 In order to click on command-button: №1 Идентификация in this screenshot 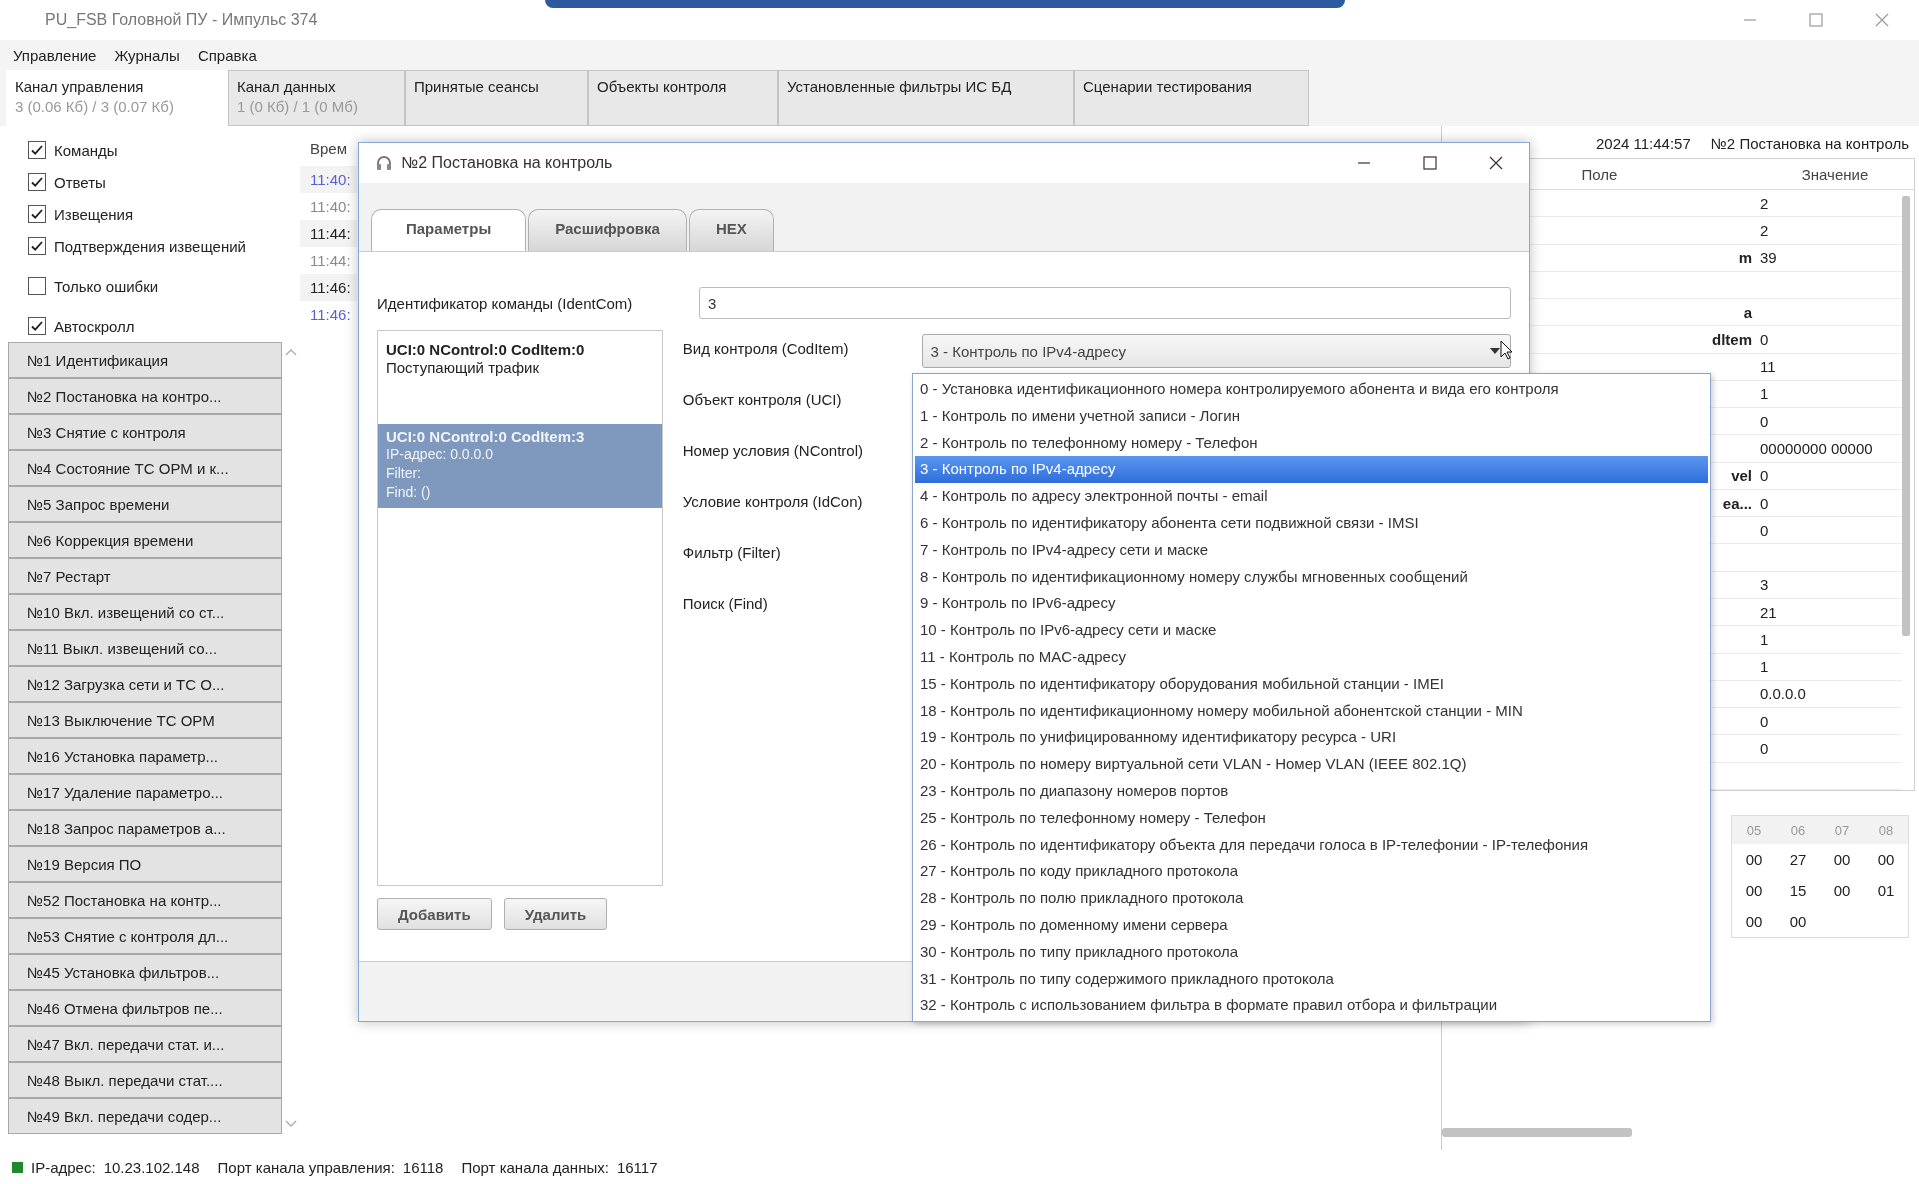, I will do `click(145, 360)`.